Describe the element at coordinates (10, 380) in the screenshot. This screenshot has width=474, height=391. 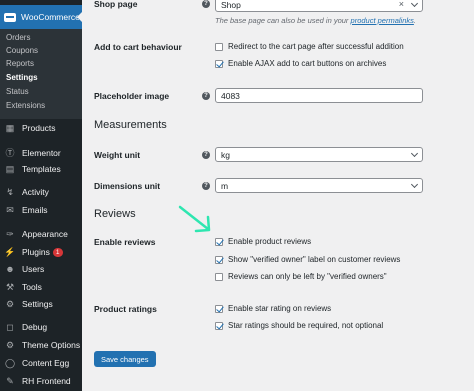
I see `rh-frontend-icon: ✎` at that location.